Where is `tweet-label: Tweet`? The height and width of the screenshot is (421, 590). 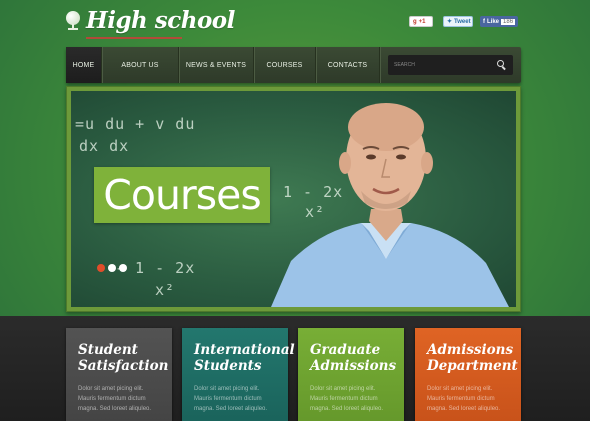 tweet-label: Tweet is located at coordinates (462, 21).